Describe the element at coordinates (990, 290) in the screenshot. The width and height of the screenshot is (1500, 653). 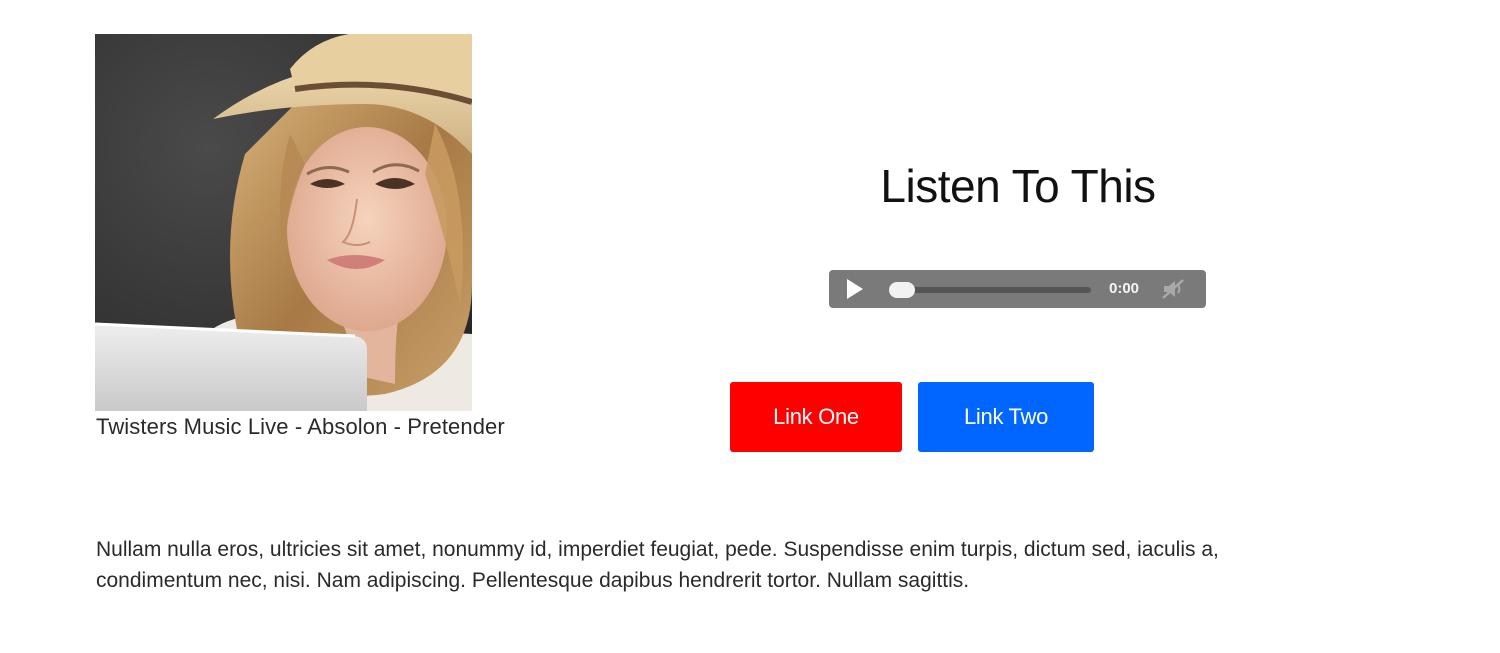
I see `progress-bar` at that location.